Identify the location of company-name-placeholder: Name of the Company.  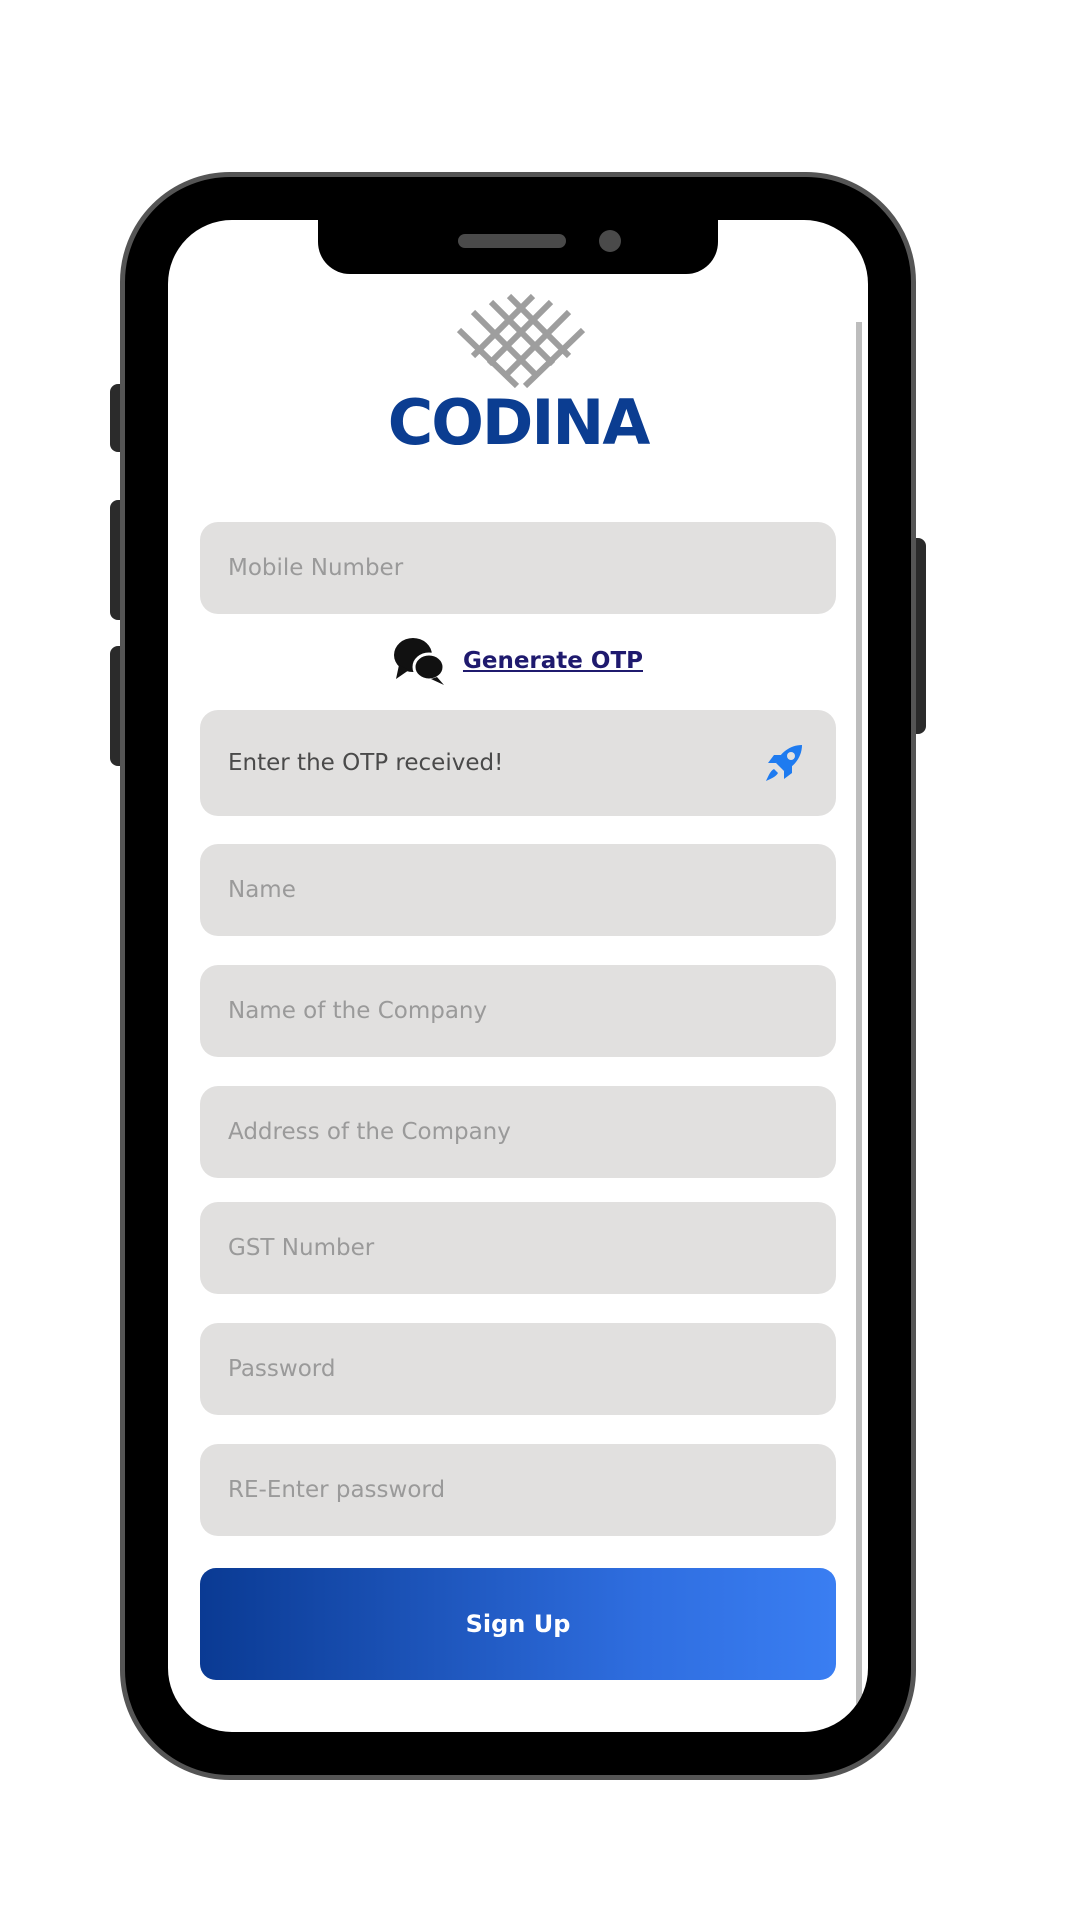
(358, 1011).